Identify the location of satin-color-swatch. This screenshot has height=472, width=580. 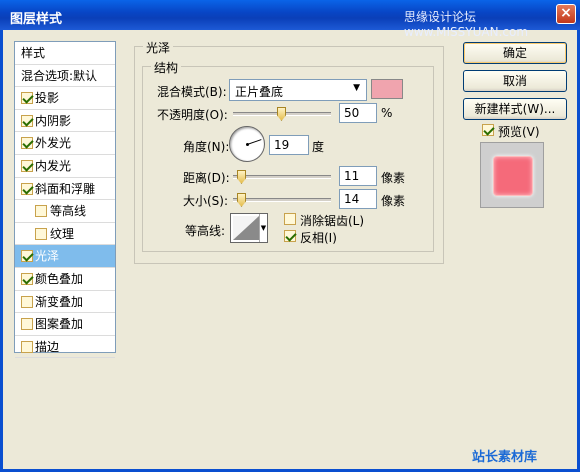
(387, 89).